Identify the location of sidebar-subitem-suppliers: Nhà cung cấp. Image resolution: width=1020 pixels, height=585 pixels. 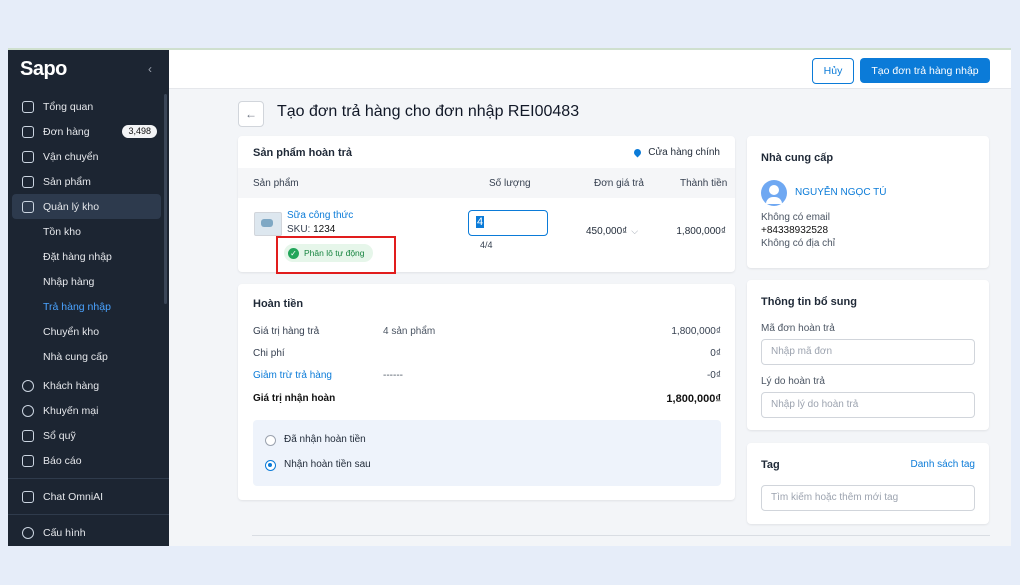
(88, 356).